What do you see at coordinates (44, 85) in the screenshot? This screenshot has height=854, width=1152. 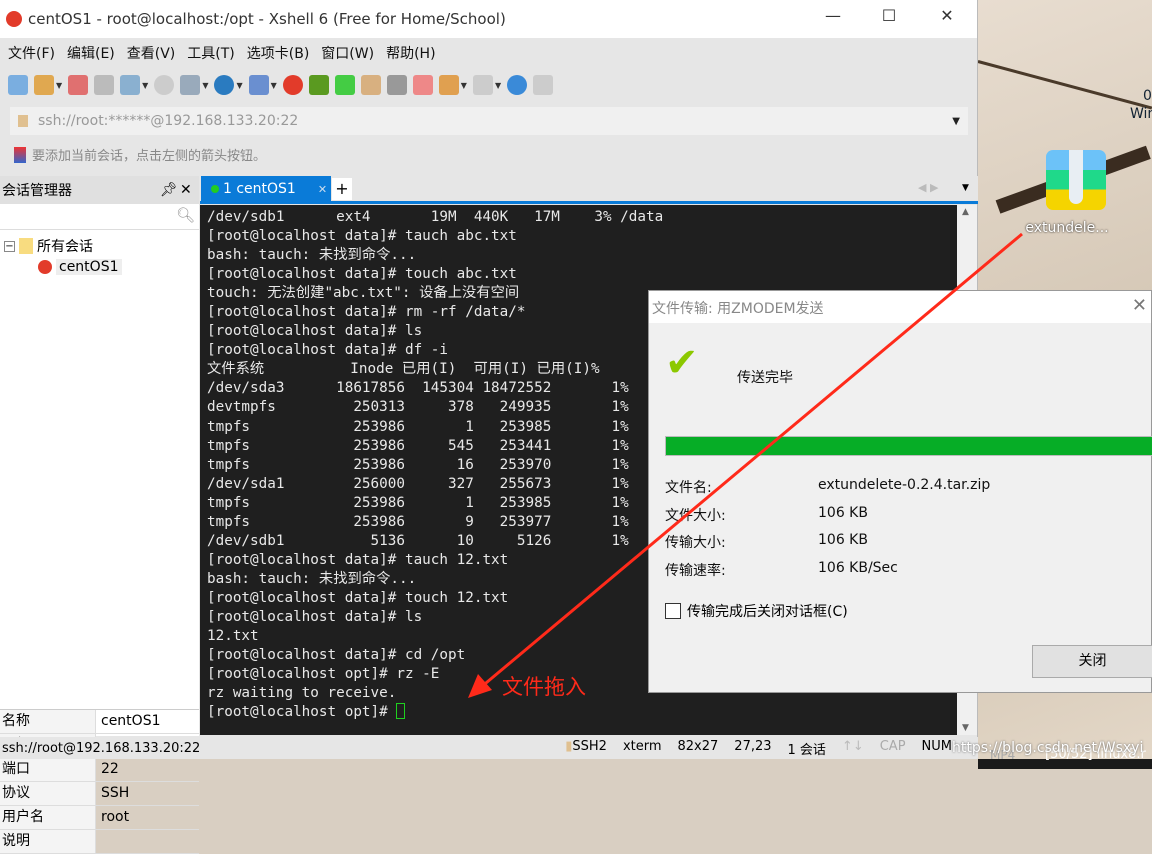 I see `open-folder-icon` at bounding box center [44, 85].